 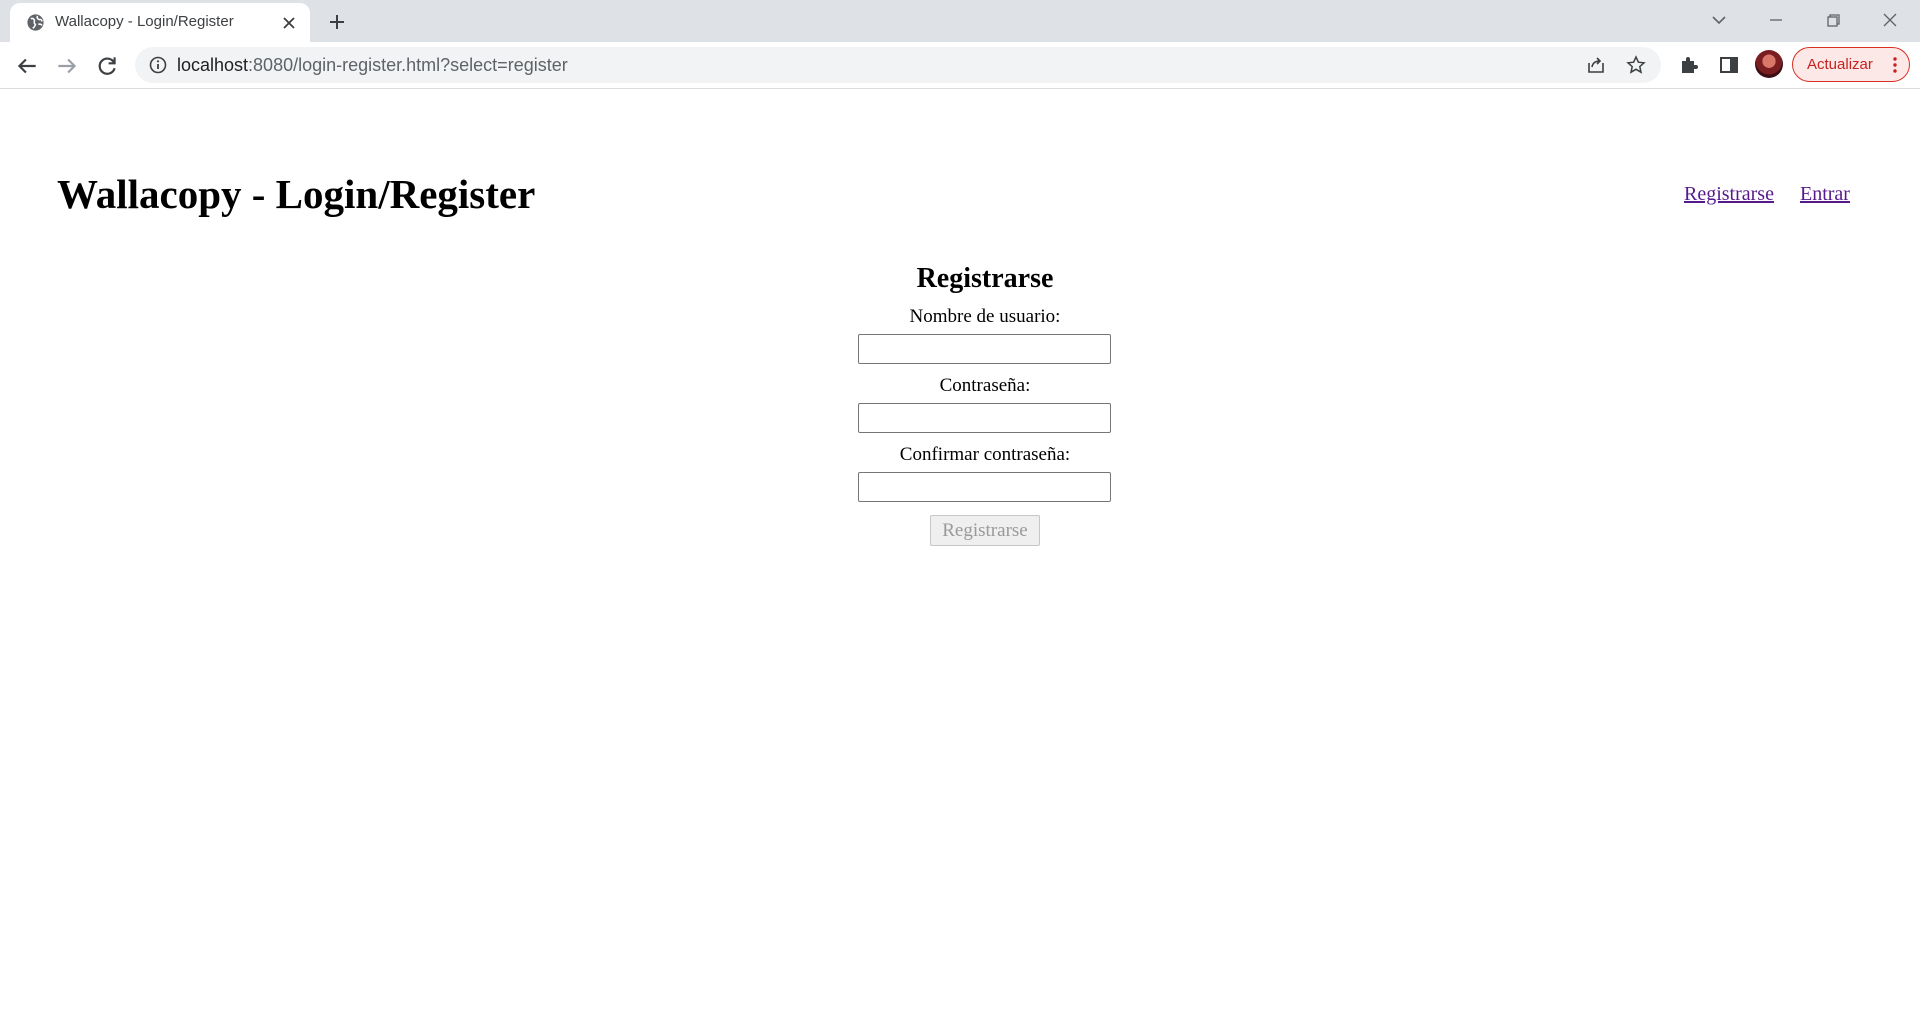 What do you see at coordinates (35, 22) in the screenshot?
I see `globe-icon` at bounding box center [35, 22].